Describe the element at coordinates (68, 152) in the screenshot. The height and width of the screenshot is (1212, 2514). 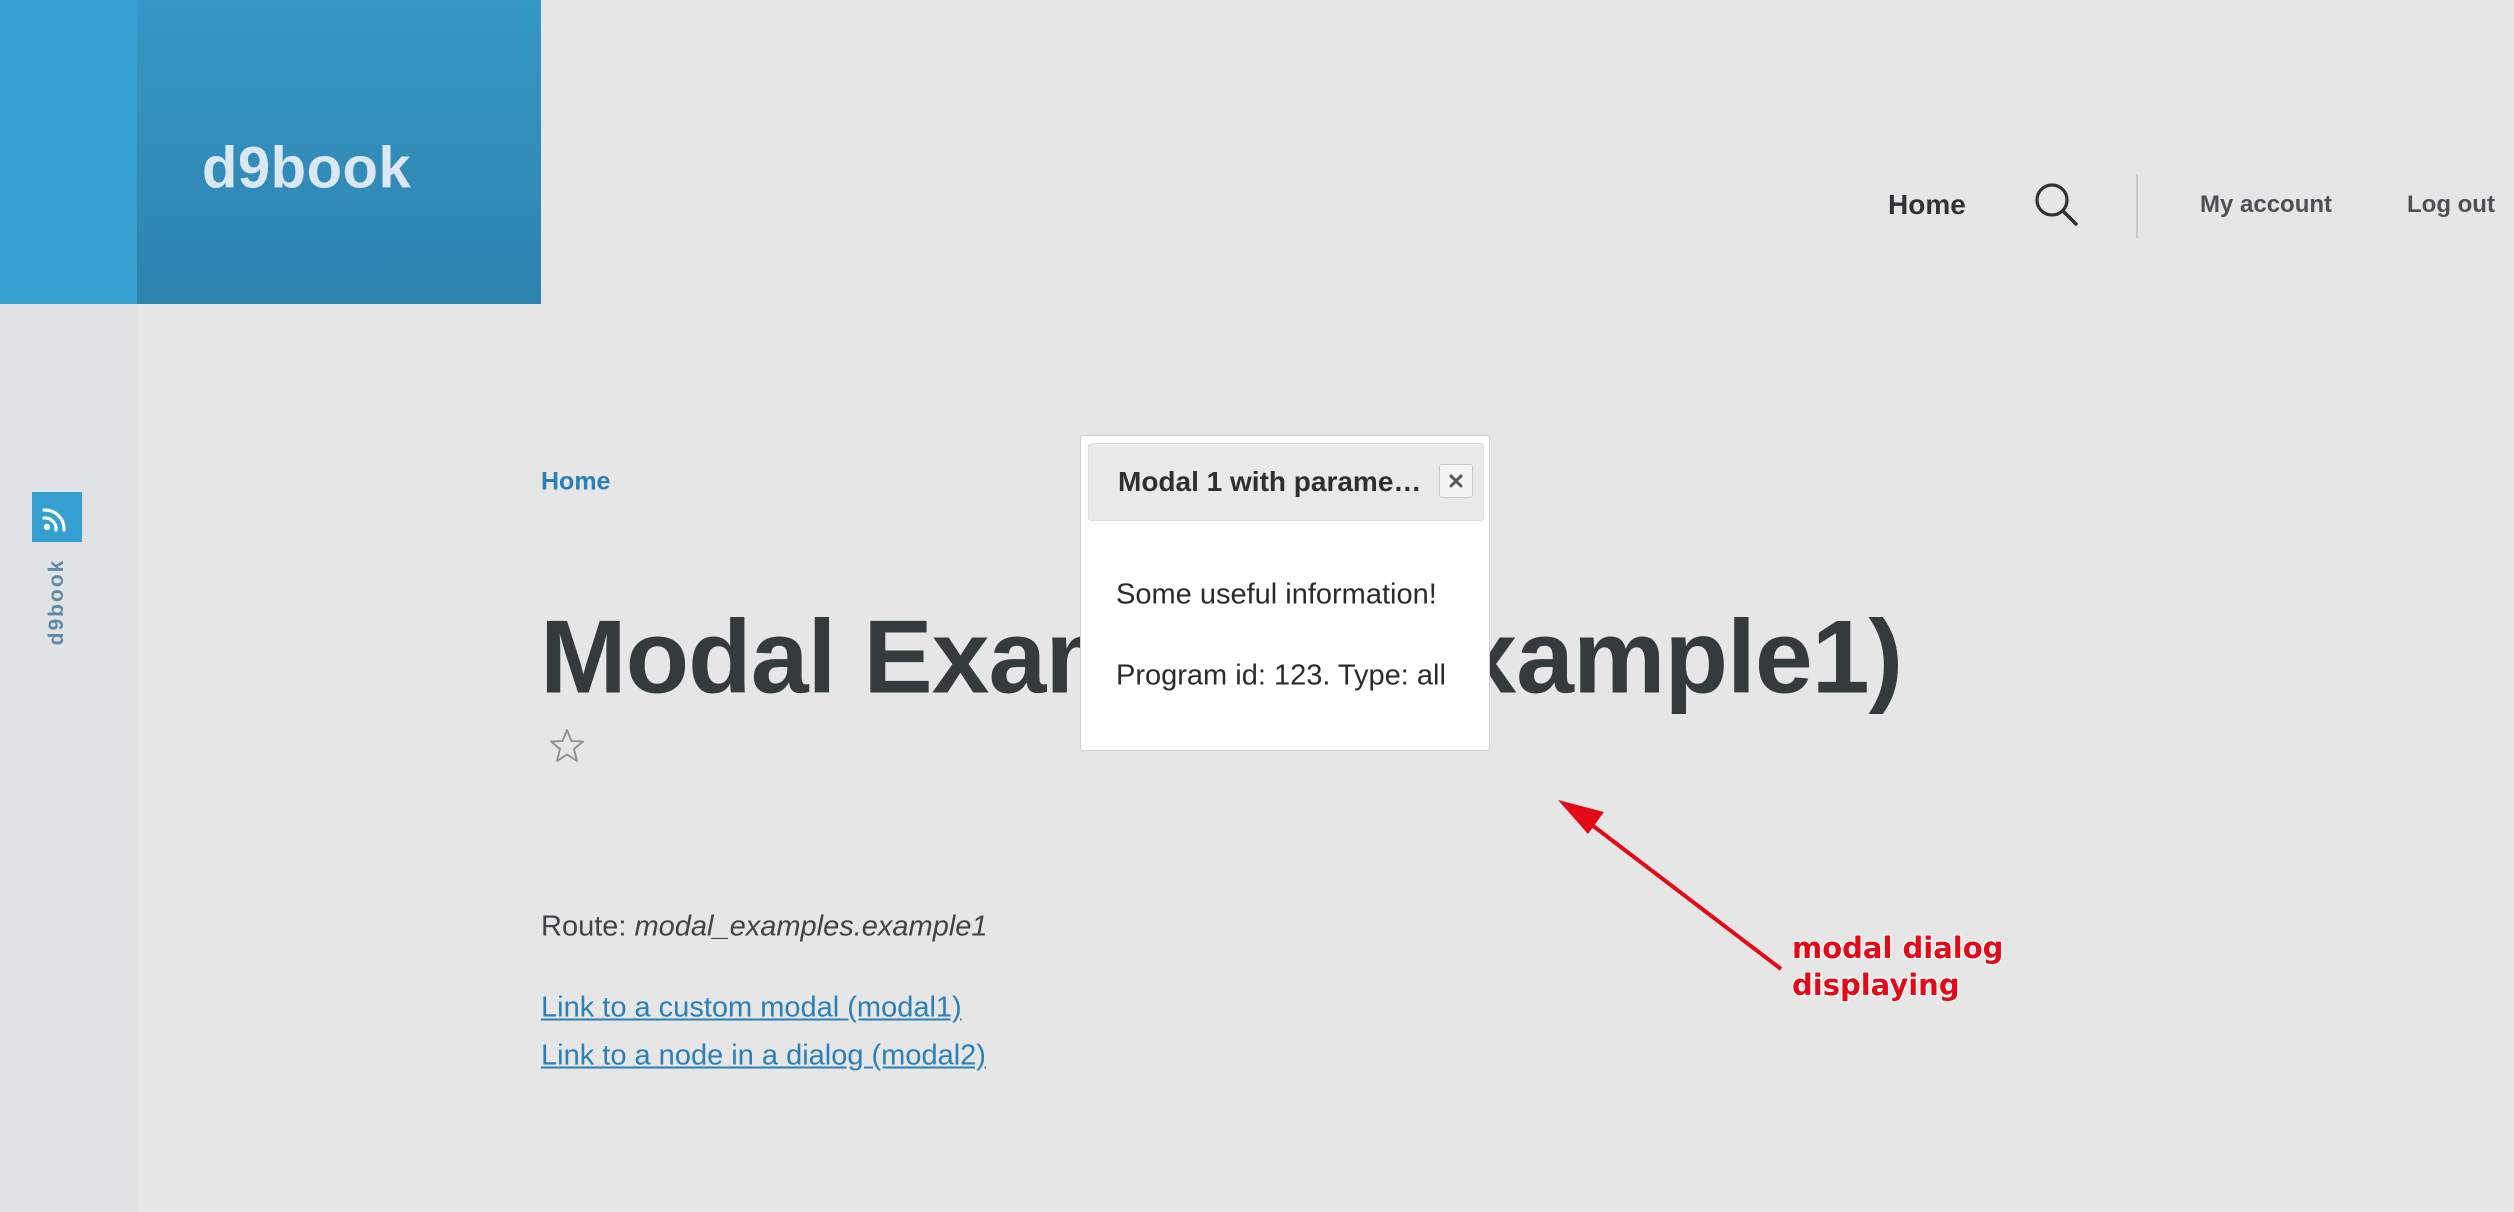
I see `rail-top-block` at that location.